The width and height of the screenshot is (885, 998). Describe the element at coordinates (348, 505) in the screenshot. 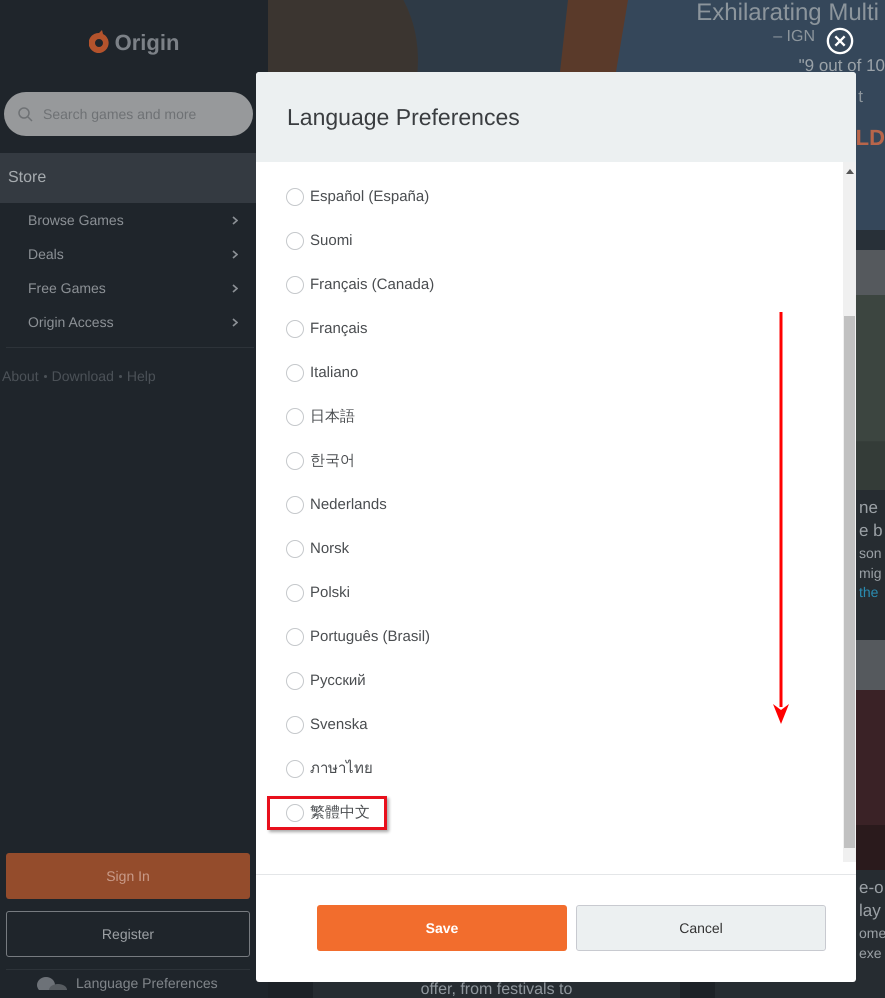

I see `language-option: Nederlands` at that location.